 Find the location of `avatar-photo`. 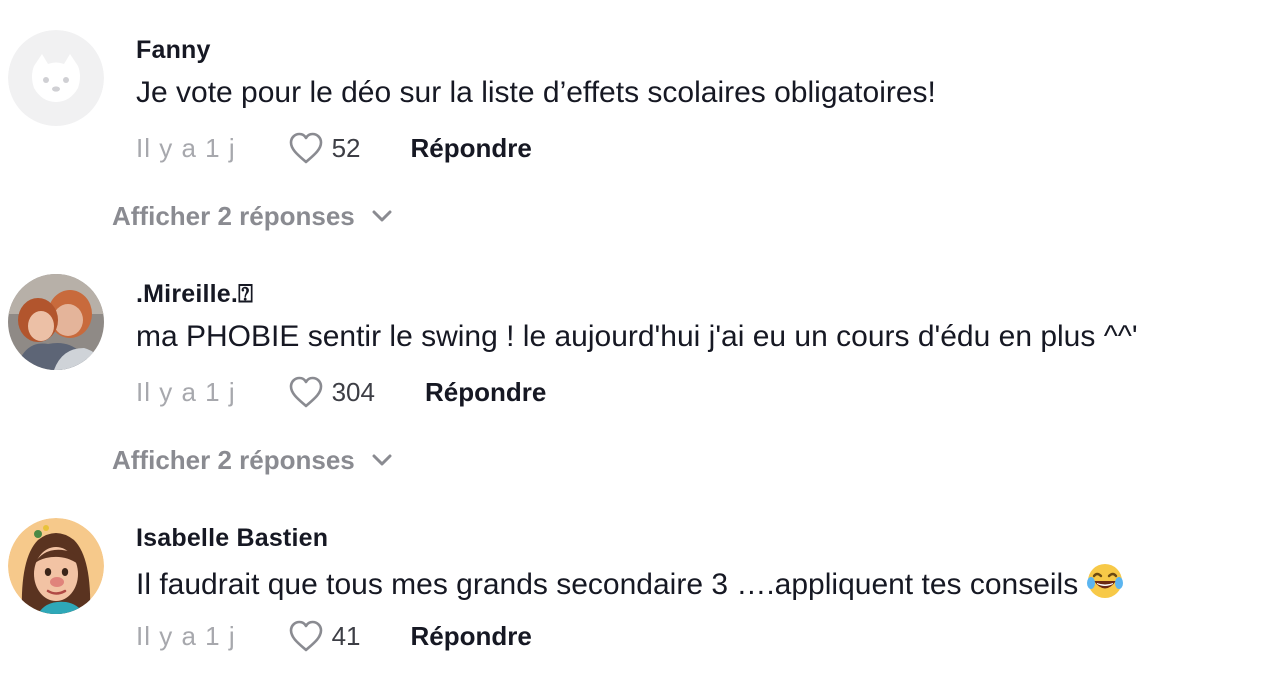

avatar-photo is located at coordinates (56, 322).